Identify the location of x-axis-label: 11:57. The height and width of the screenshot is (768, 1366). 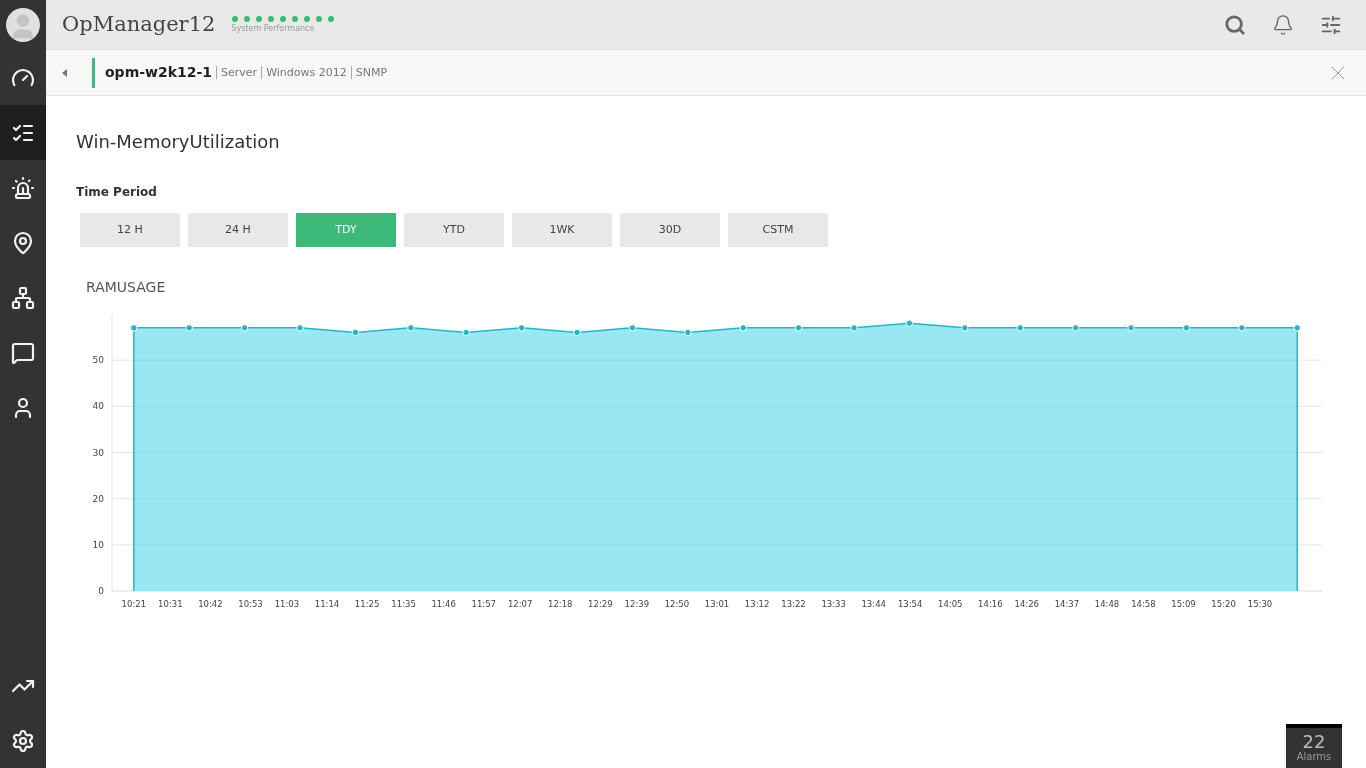
(483, 603).